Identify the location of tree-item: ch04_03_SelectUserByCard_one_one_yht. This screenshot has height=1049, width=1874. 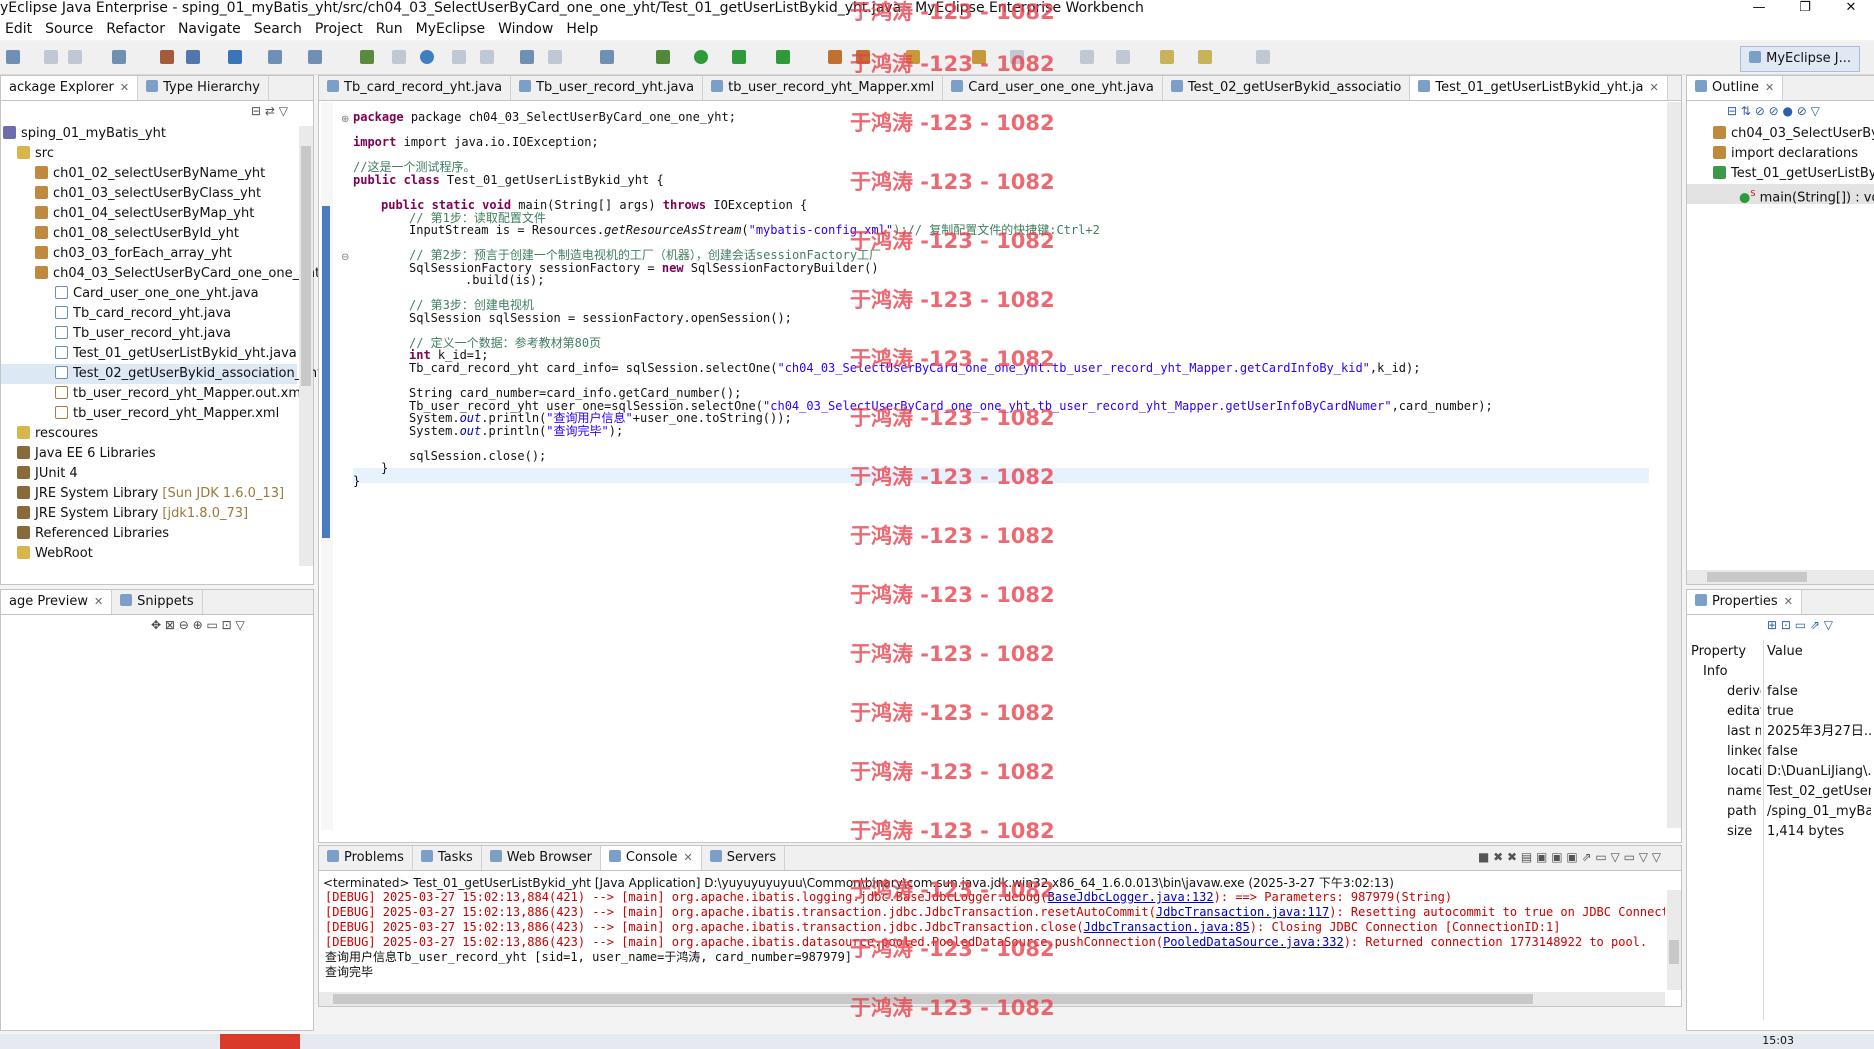
(160, 274).